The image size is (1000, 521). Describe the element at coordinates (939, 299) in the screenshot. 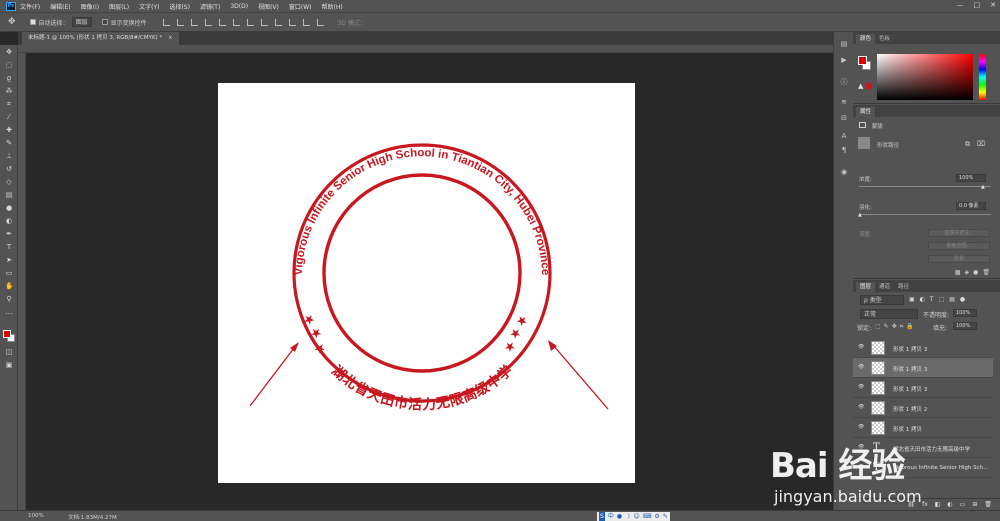

I see `filter-icons: ▣◐T⬚▤●` at that location.